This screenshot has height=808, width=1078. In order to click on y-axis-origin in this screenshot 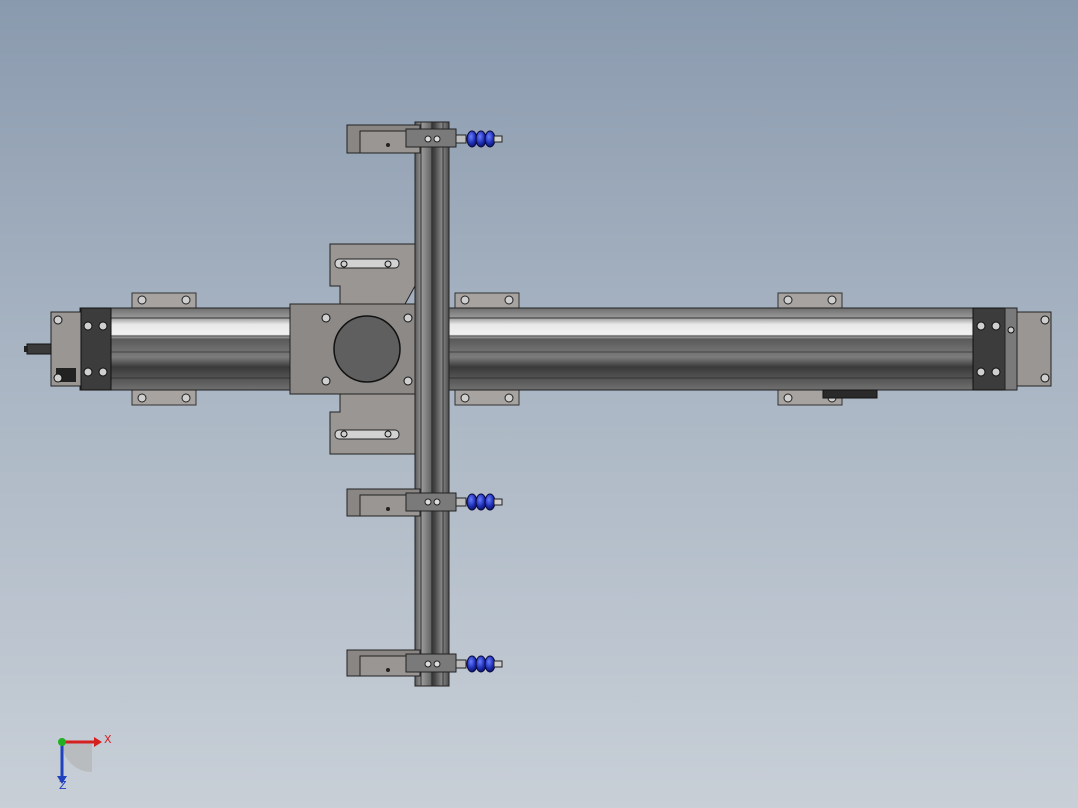, I will do `click(62, 742)`.